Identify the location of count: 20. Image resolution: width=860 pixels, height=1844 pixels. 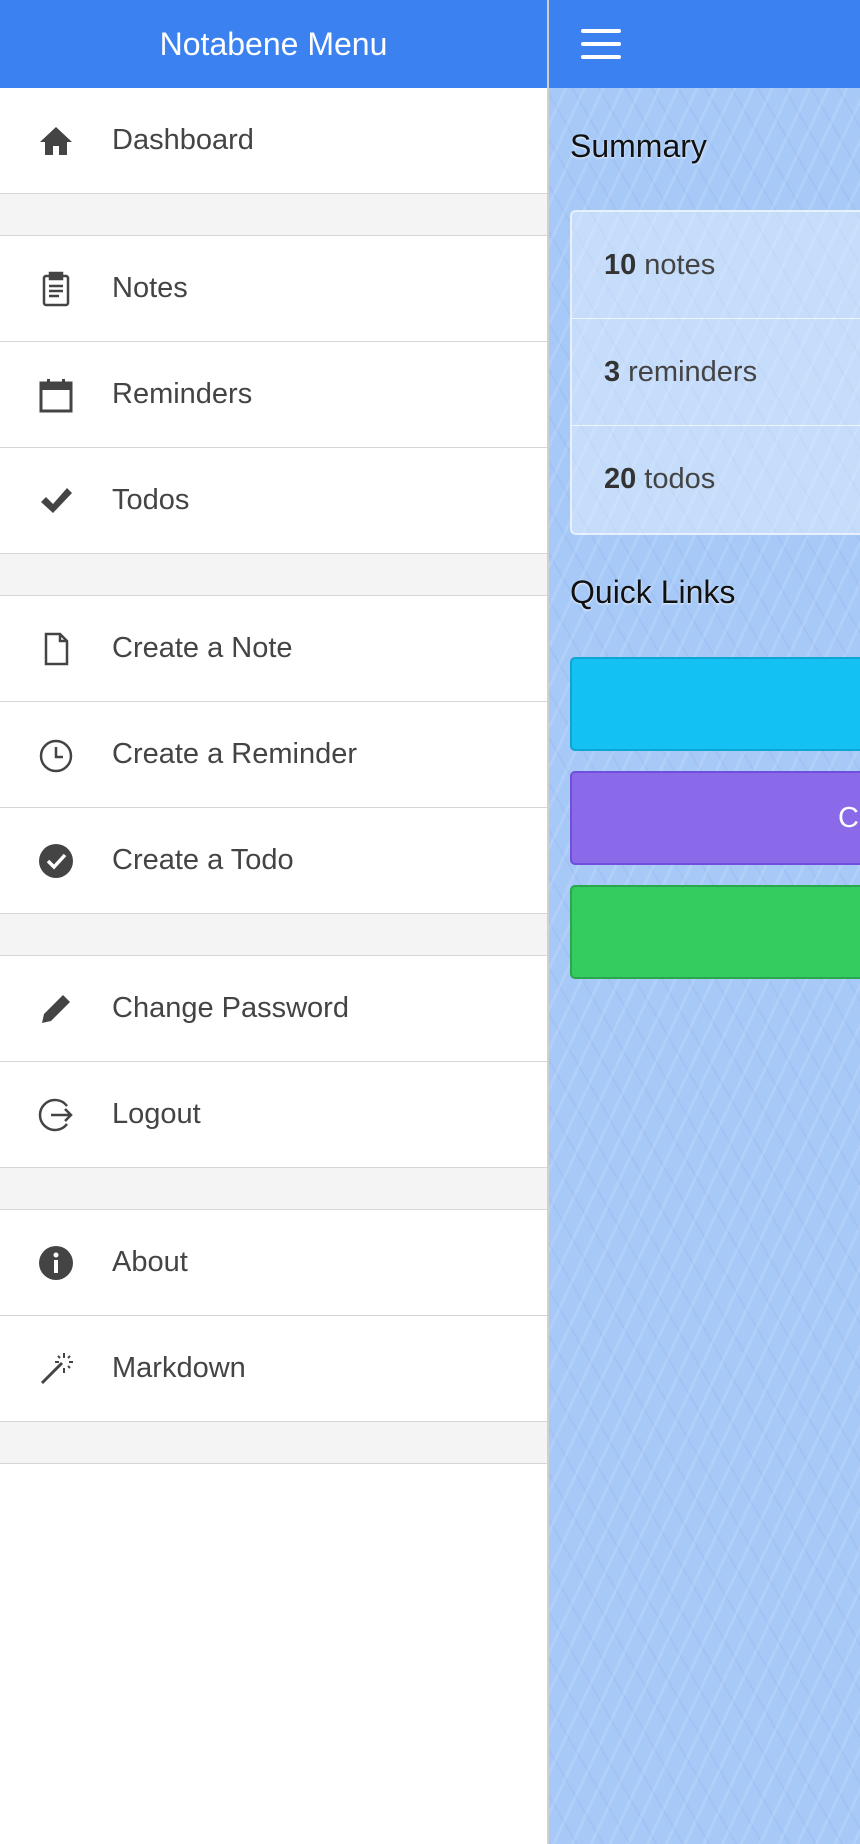
(620, 479).